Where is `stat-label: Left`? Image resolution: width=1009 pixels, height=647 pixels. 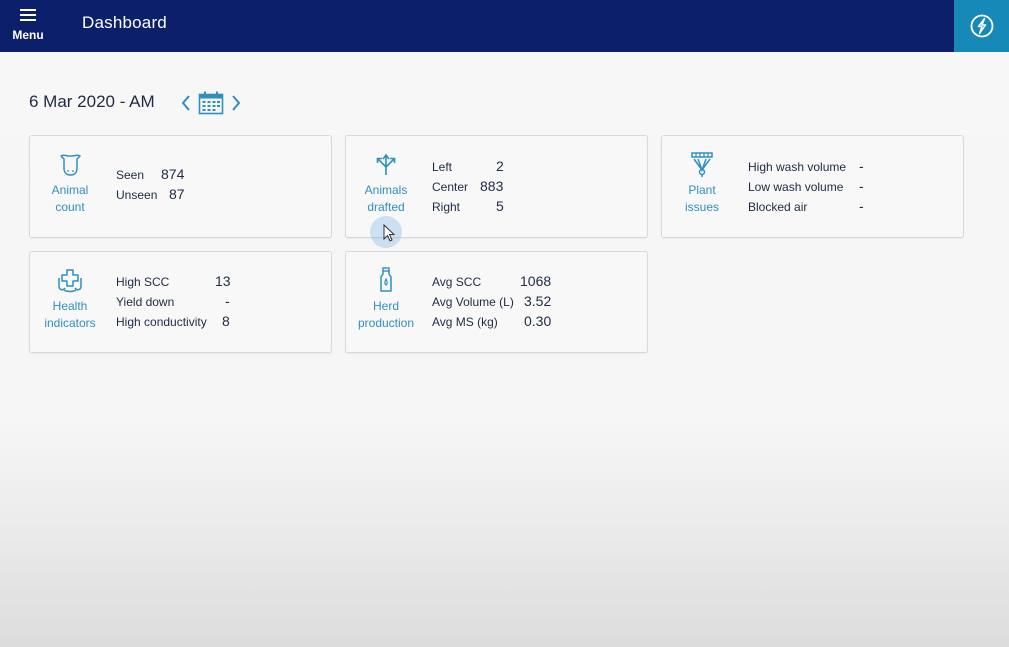
stat-label: Left is located at coordinates (442, 167).